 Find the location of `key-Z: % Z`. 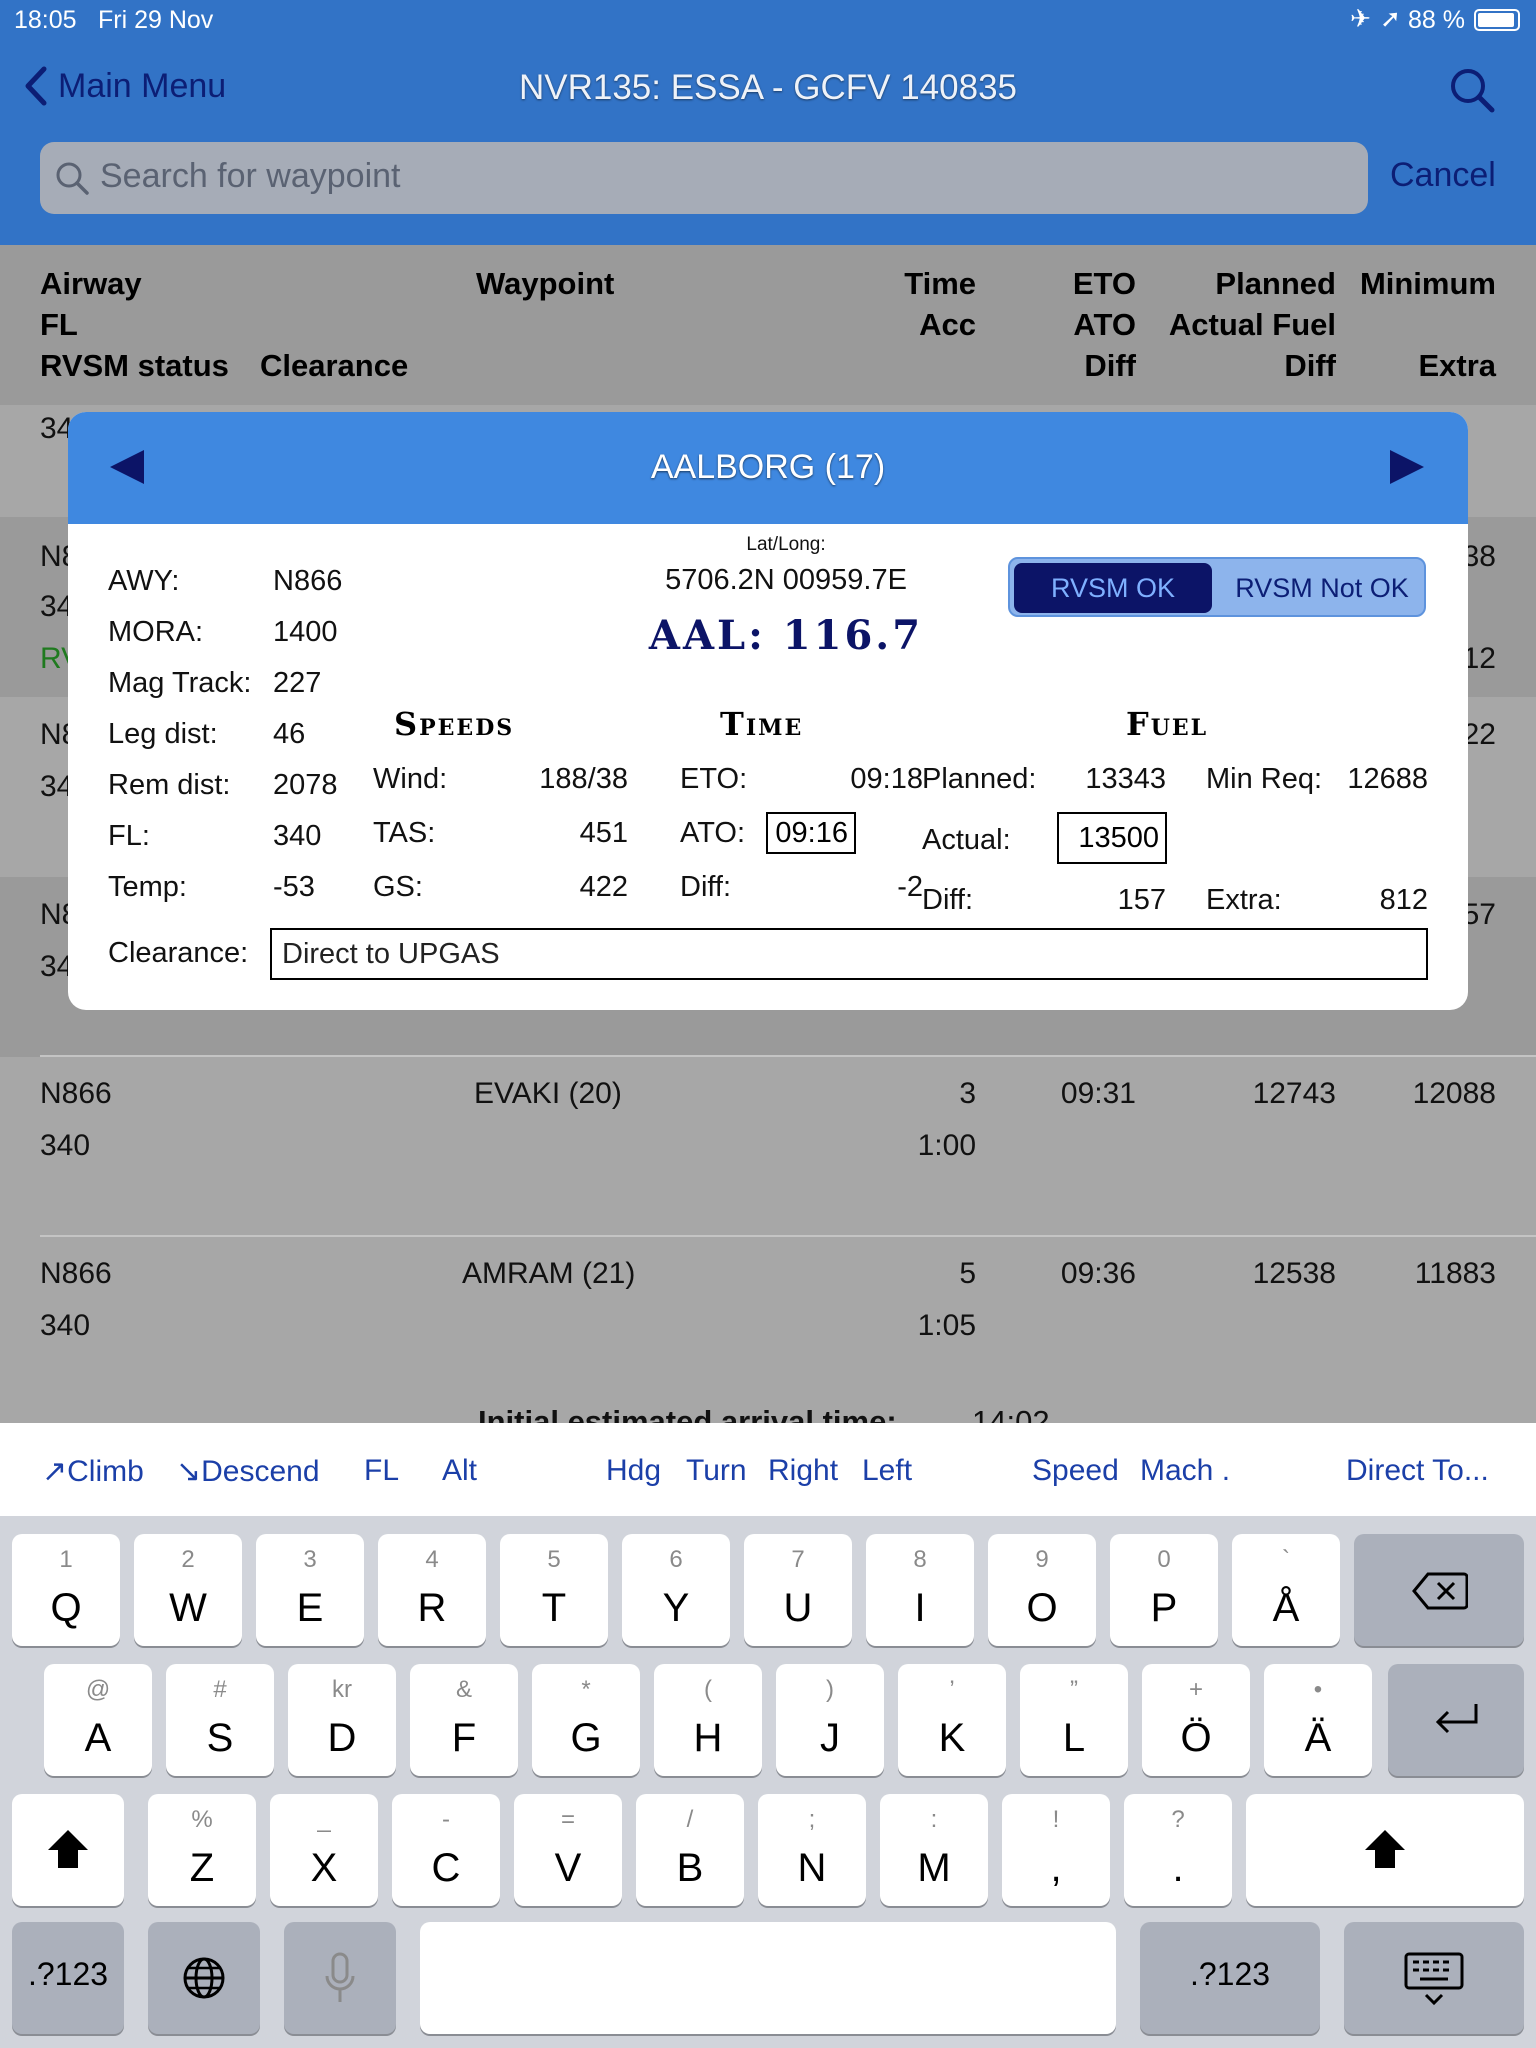

key-Z: % Z is located at coordinates (202, 1850).